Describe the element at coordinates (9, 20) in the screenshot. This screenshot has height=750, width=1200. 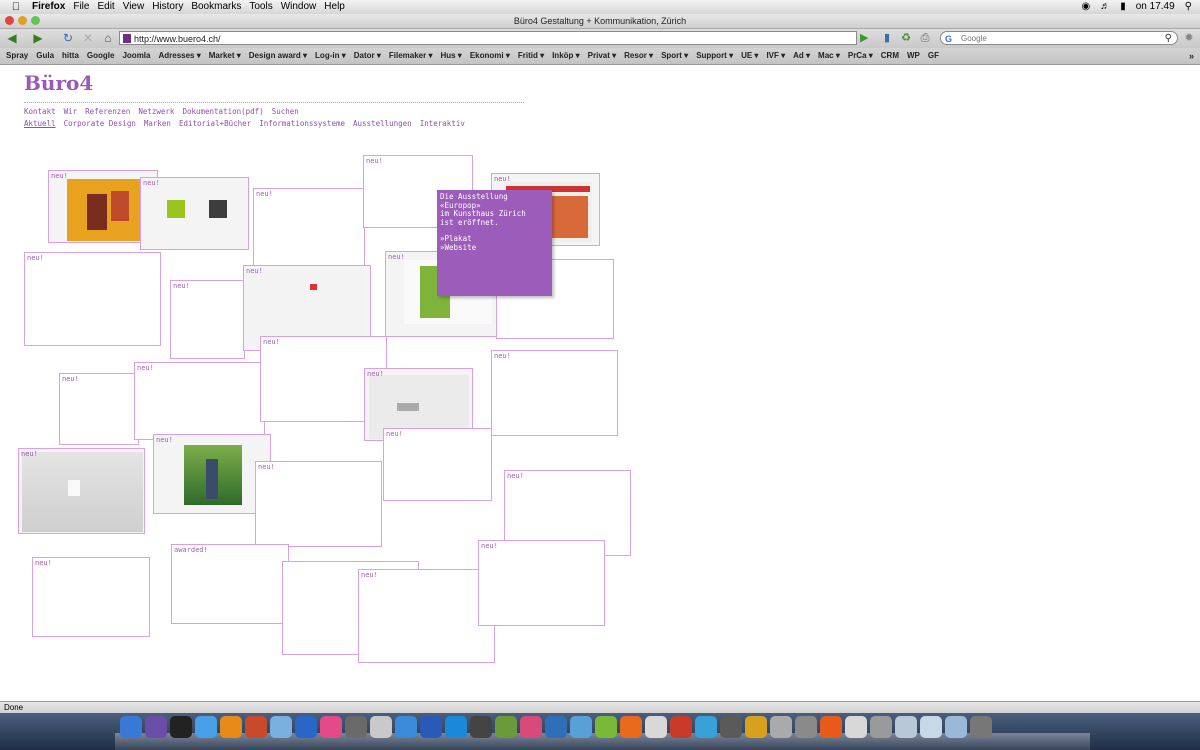
I see `close-window-button` at that location.